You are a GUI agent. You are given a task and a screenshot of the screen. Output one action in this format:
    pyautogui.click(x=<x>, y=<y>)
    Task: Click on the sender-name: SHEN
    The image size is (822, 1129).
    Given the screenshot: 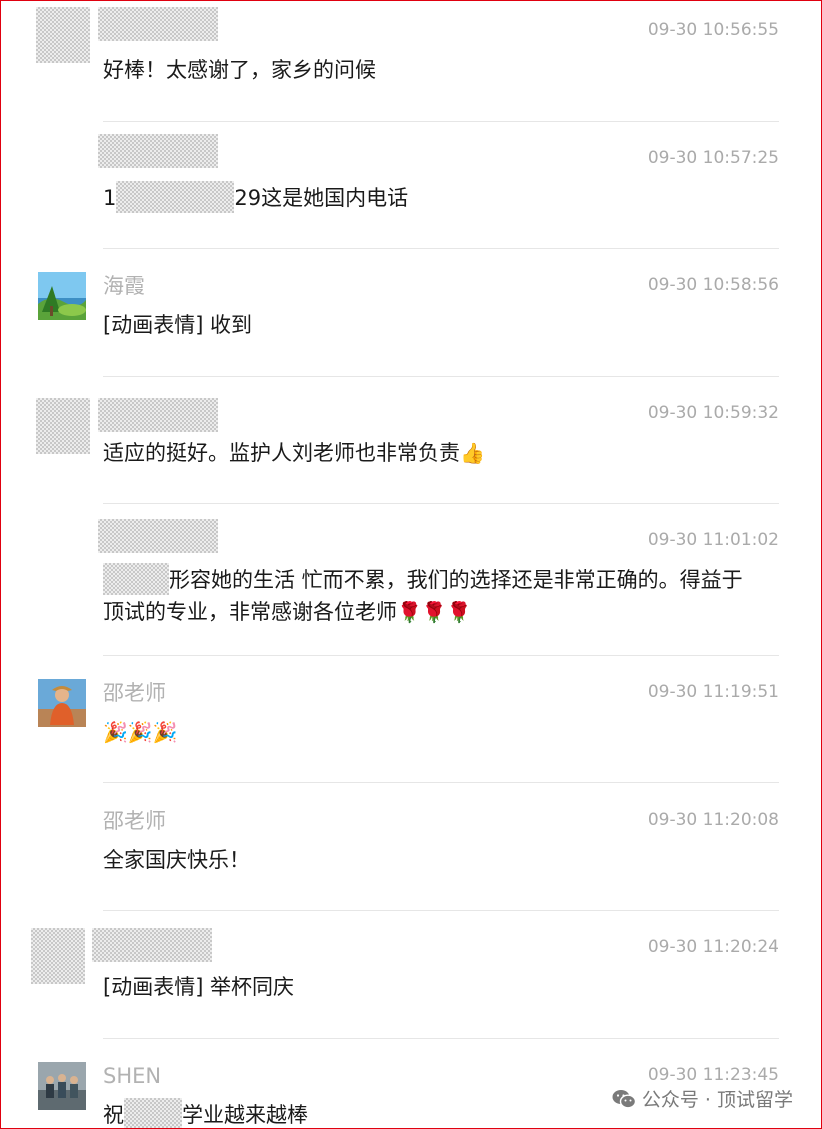 What is the action you would take?
    pyautogui.click(x=132, y=1076)
    